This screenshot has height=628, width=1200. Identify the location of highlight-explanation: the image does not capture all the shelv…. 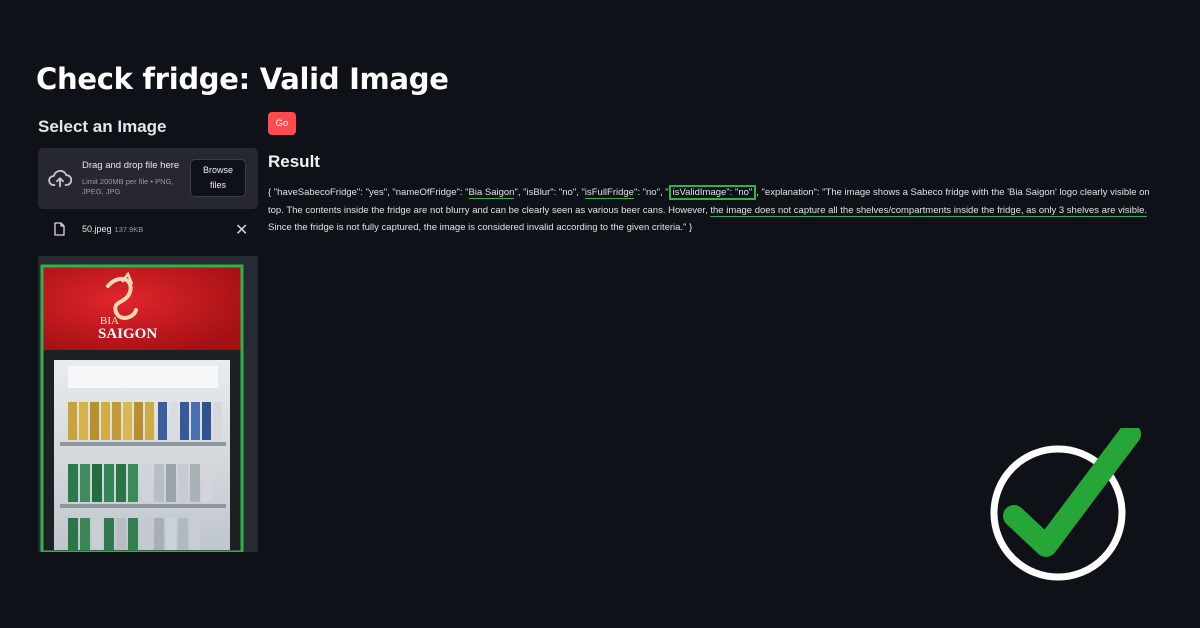
(929, 210).